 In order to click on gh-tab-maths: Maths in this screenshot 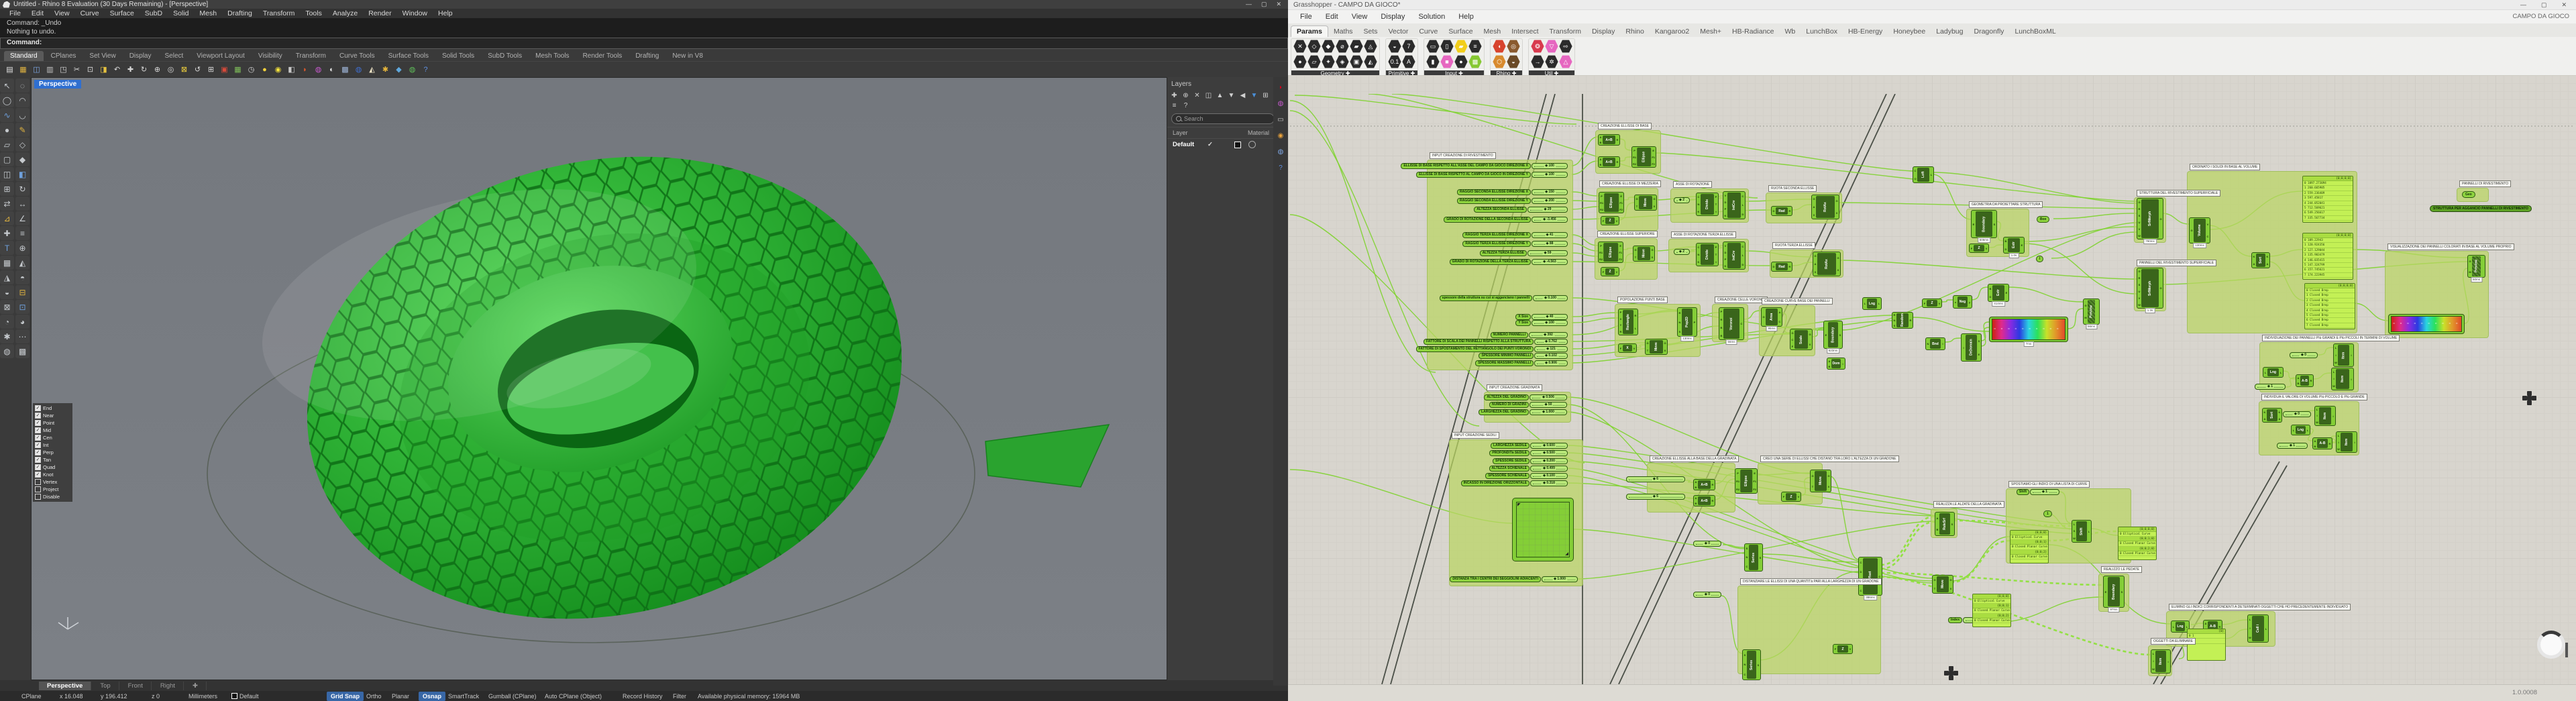, I will do `click(1343, 32)`.